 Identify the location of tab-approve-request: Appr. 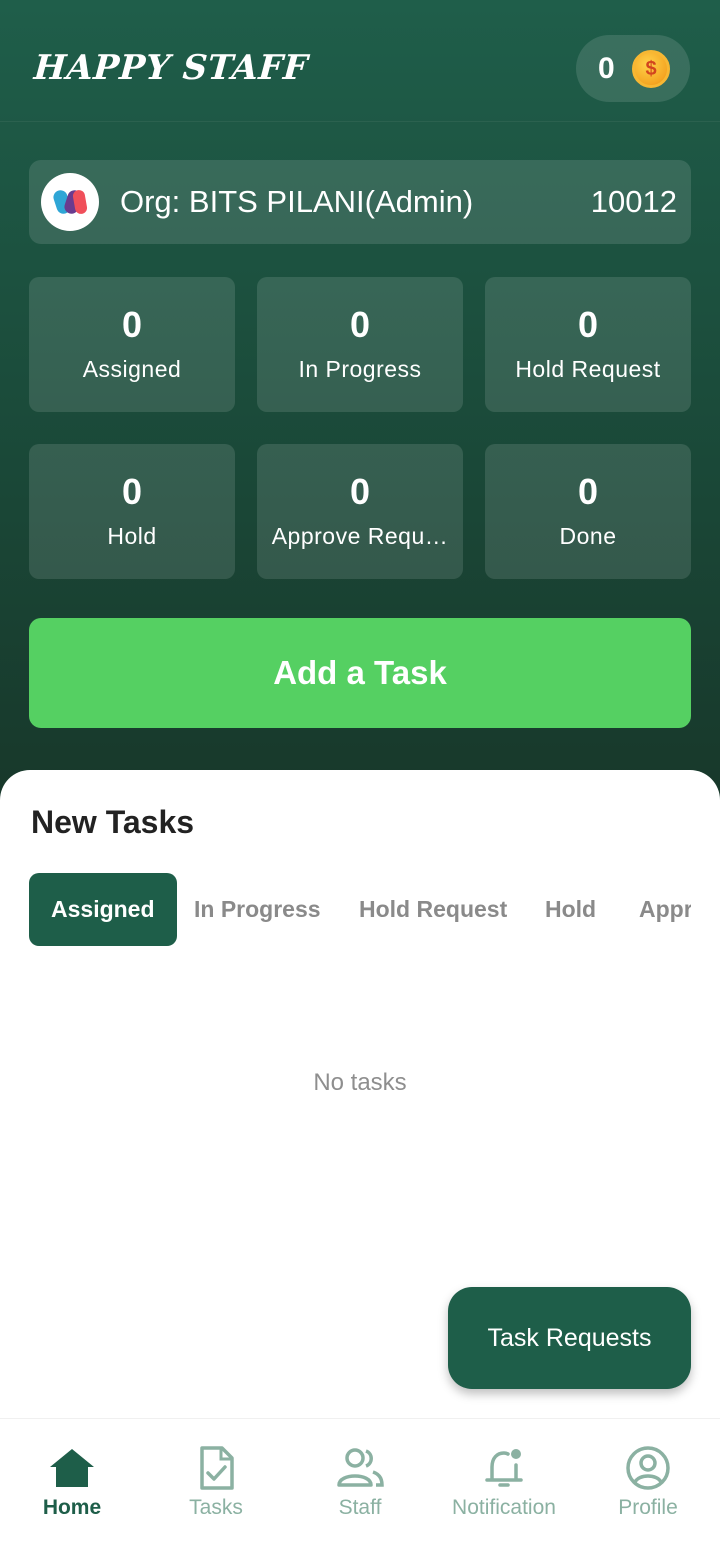
(665, 909).